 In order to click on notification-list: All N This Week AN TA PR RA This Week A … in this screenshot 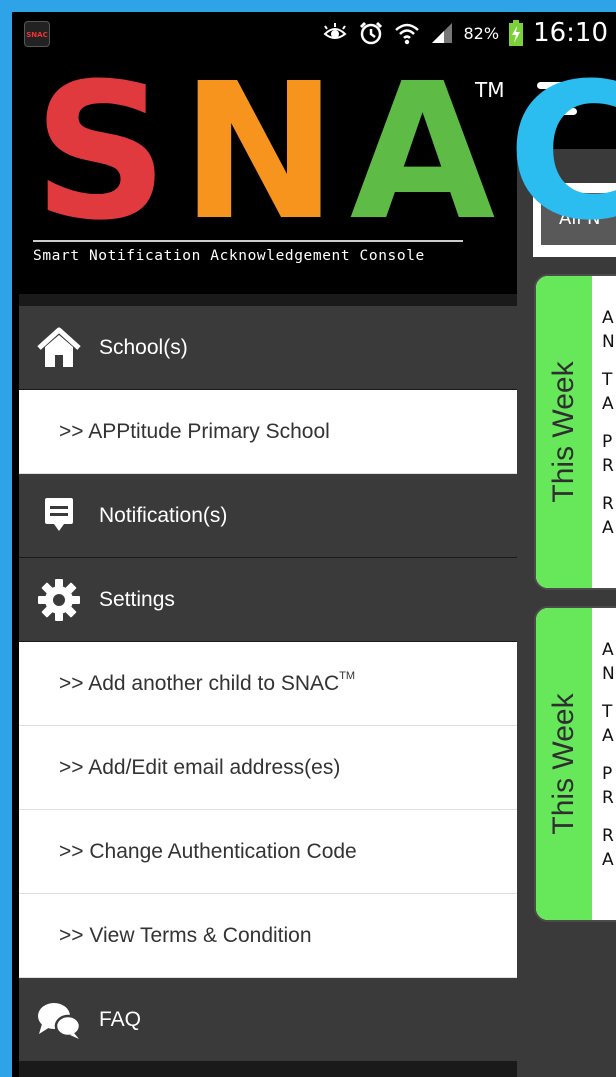, I will do `click(566, 613)`.